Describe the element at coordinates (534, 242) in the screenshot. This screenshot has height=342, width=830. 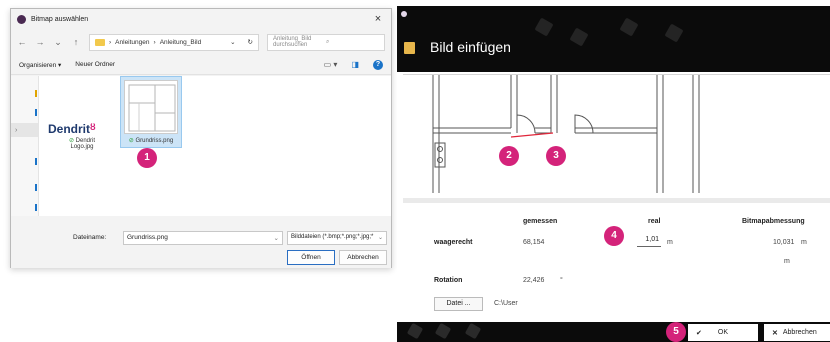
I see `horizontal-measured-value: 68,154` at that location.